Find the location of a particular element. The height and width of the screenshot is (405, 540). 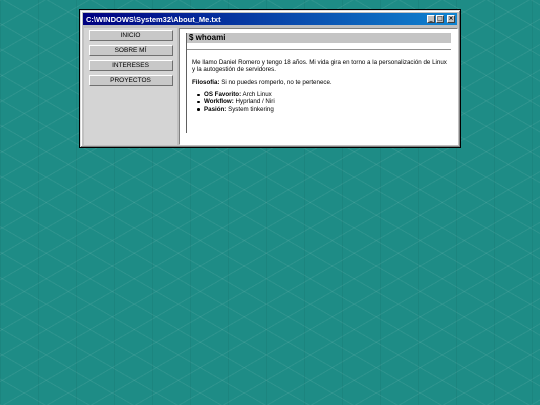

fact-workflow: Workflow: Hyprland / Niri is located at coordinates (324, 102).